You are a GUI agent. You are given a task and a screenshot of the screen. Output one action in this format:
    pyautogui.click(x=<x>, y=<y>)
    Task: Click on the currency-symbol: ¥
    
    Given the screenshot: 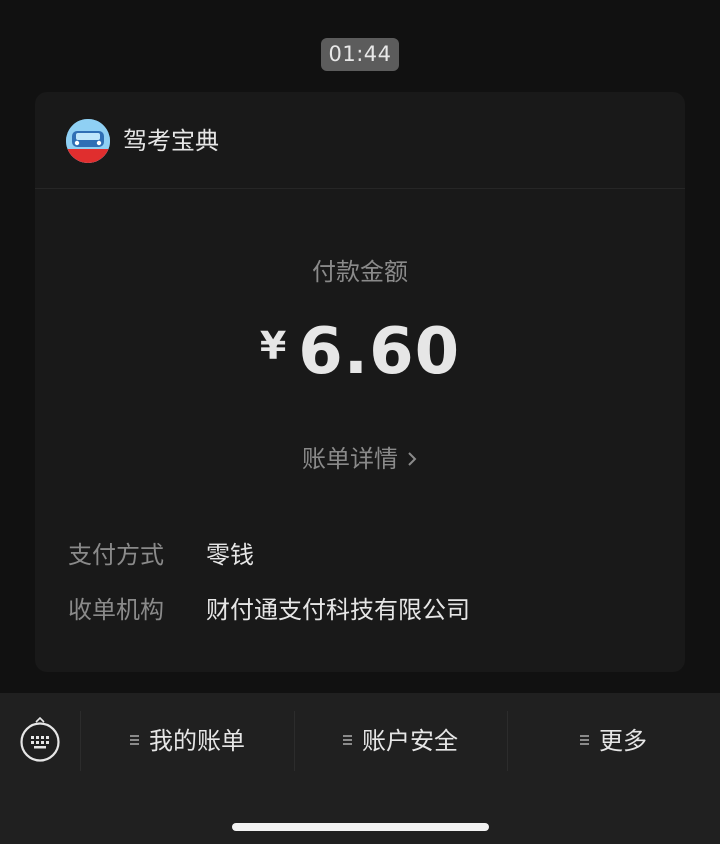 What is the action you would take?
    pyautogui.click(x=273, y=346)
    